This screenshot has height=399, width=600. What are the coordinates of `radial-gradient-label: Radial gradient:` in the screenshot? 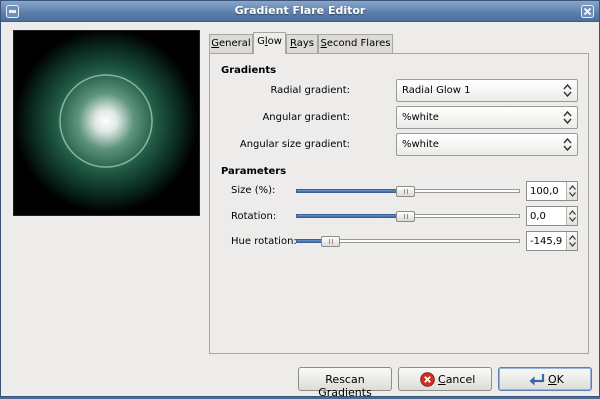 It's located at (310, 90).